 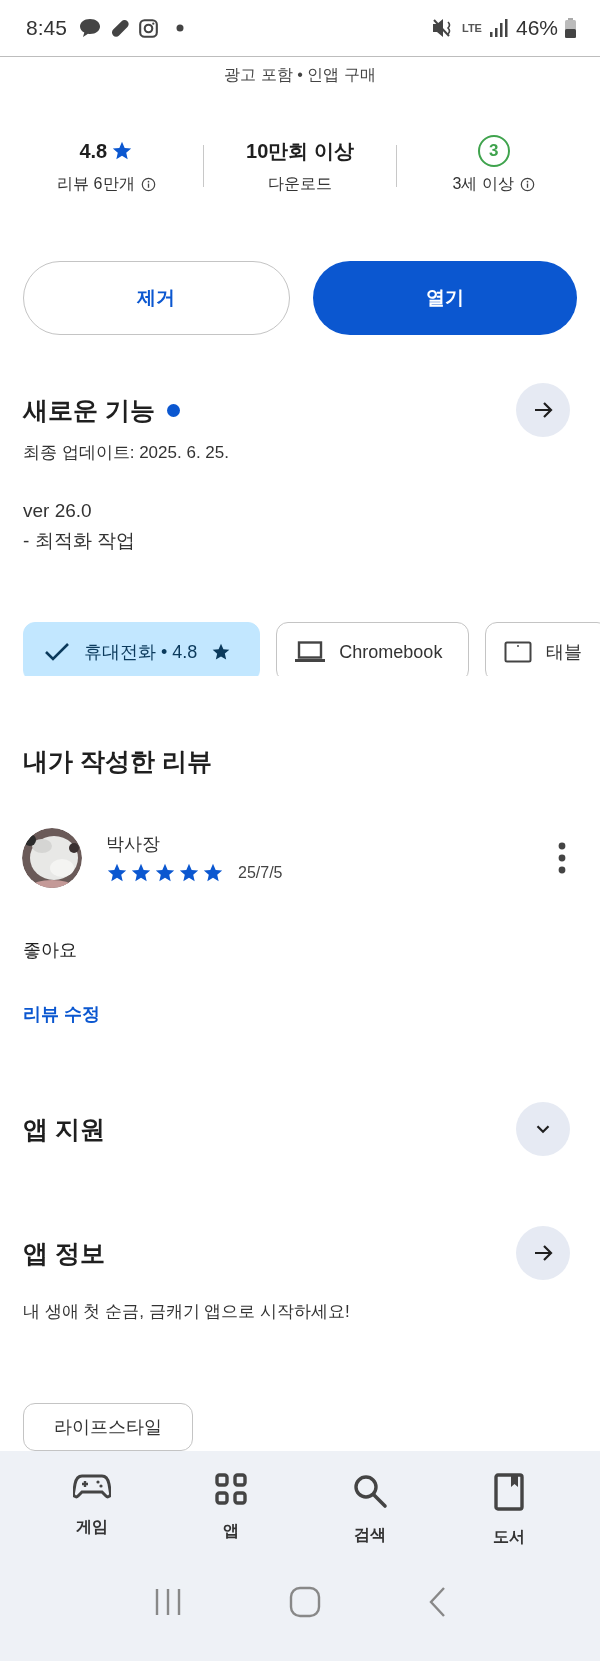 What do you see at coordinates (187, 1312) in the screenshot?
I see `app-description: 내 생애 첫 순금, 금캐기 앱으로 시작하세요!` at bounding box center [187, 1312].